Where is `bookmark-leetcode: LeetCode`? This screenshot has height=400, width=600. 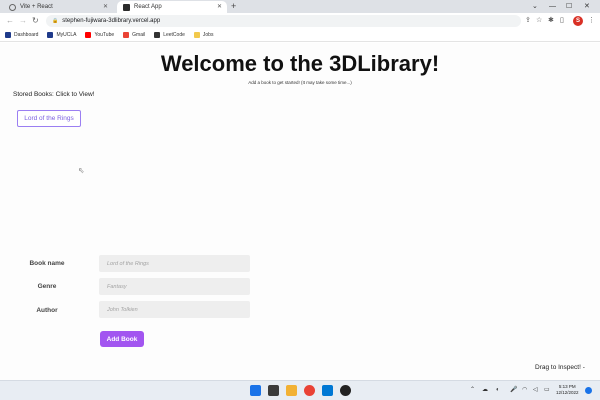 bookmark-leetcode: LeetCode is located at coordinates (169, 35).